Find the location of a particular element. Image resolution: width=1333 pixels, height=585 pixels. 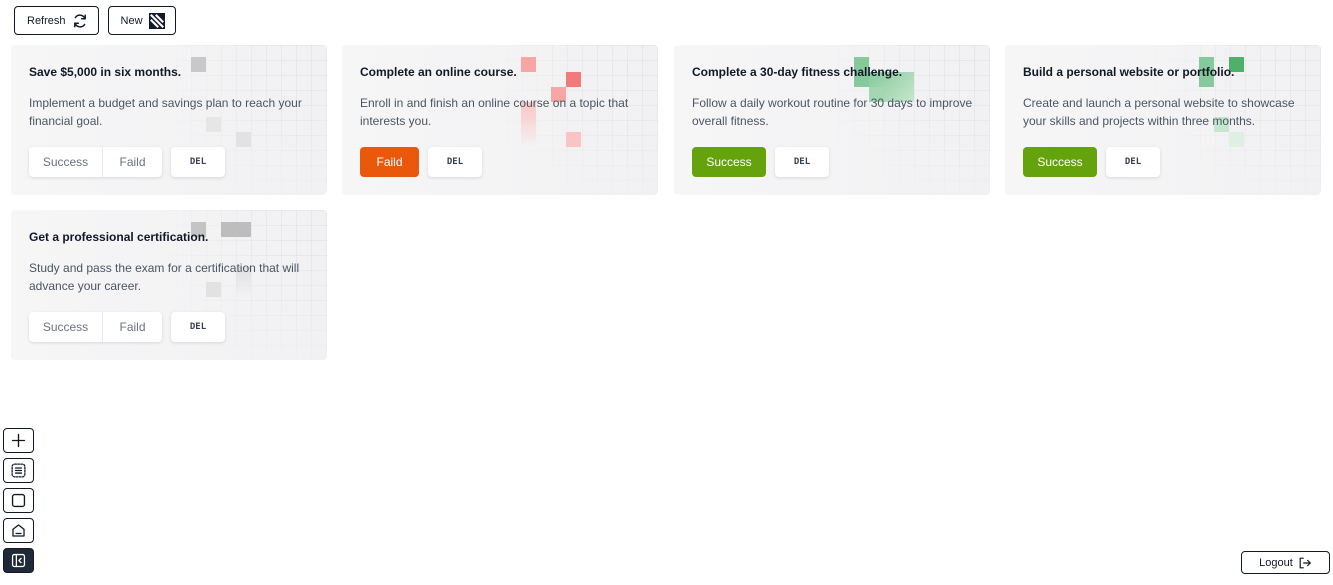

logout-icon is located at coordinates (1305, 562).